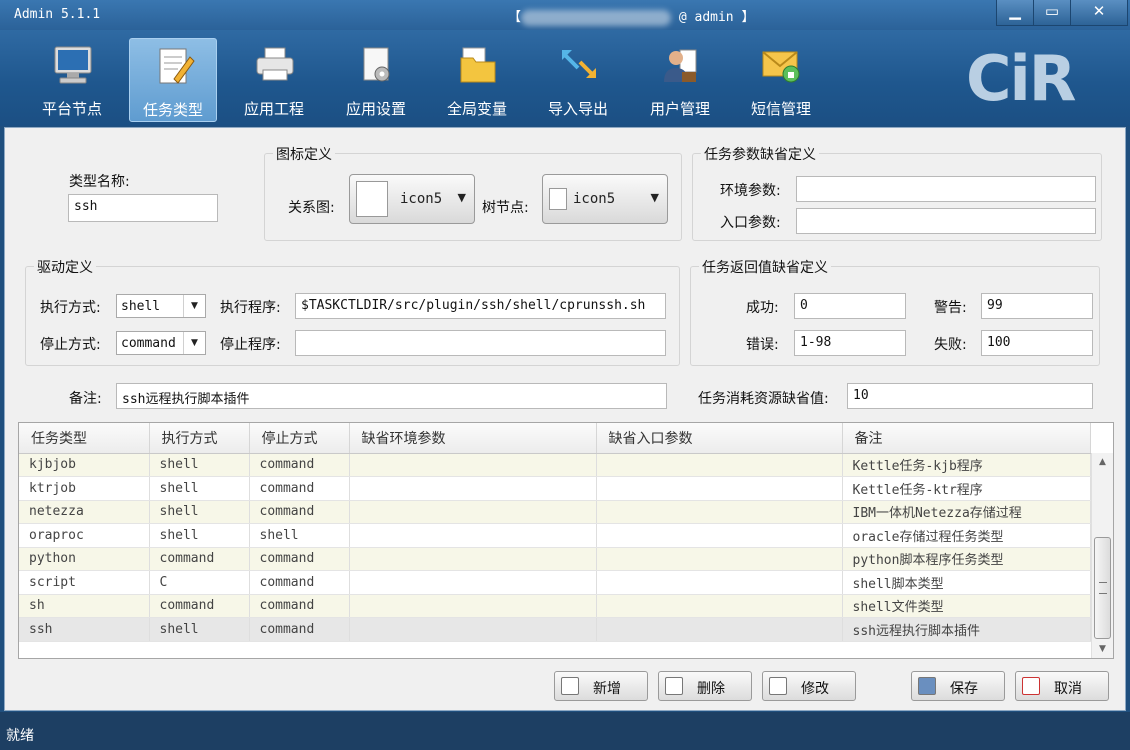 The height and width of the screenshot is (750, 1130). Describe the element at coordinates (964, 689) in the screenshot. I see `save-button-label: 保存` at that location.